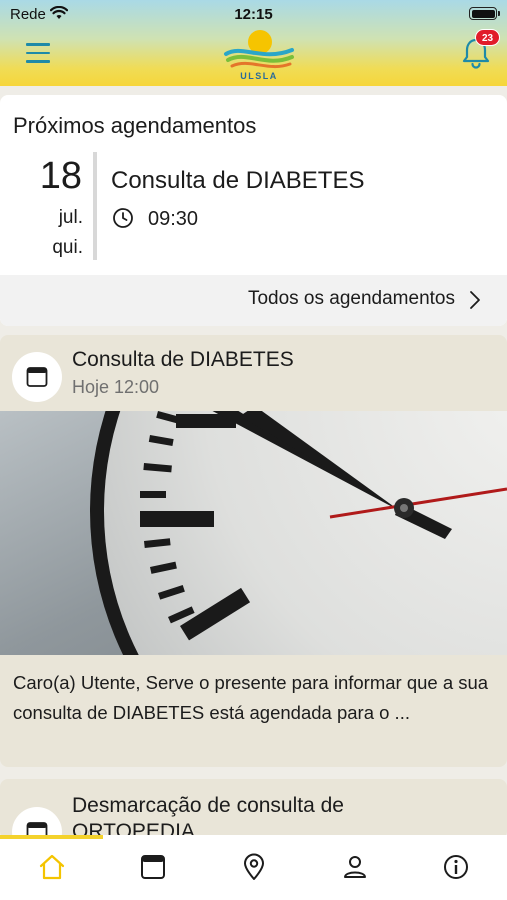  I want to click on info-icon, so click(456, 867).